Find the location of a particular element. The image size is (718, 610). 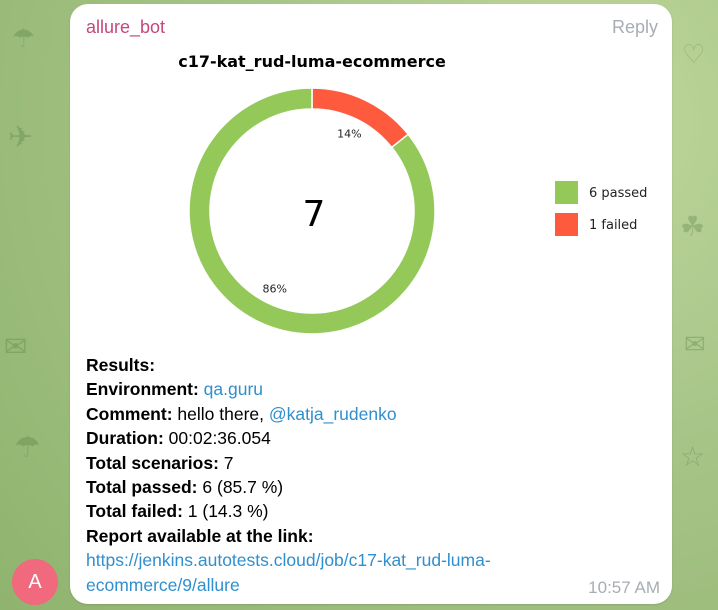

percent-label-passed: 86% is located at coordinates (274, 288).